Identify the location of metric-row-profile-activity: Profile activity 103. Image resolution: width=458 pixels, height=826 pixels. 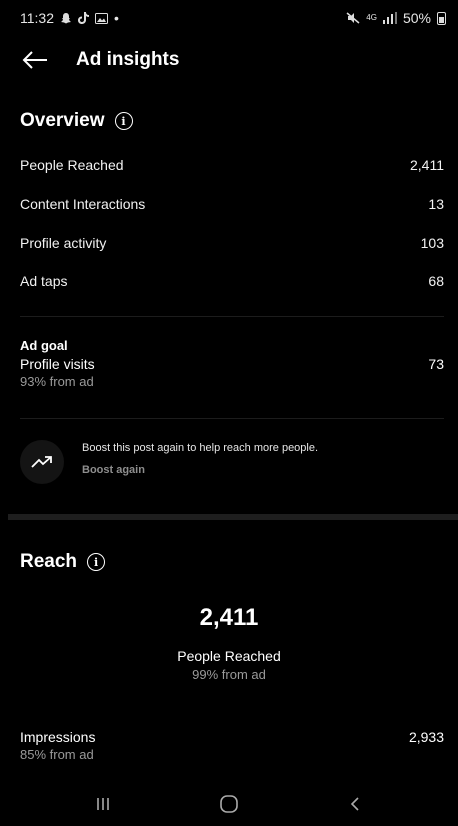
(232, 243).